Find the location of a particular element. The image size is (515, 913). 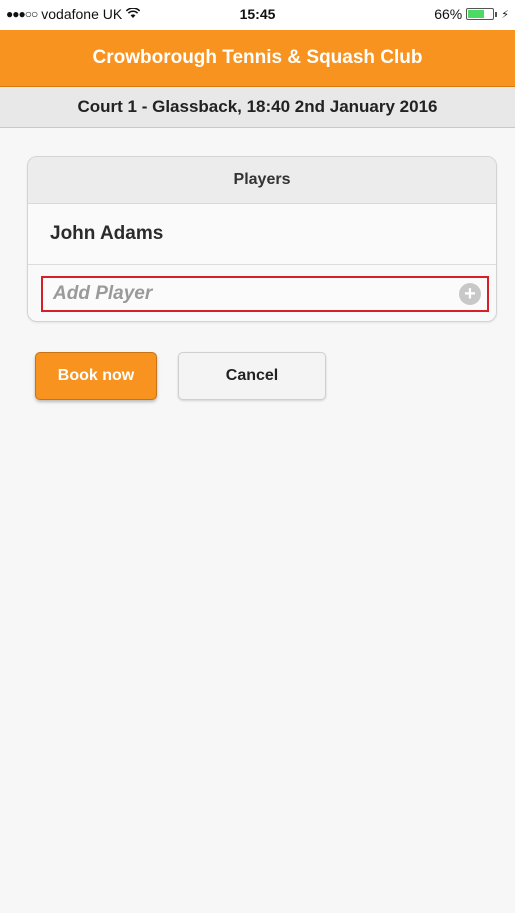

add-player-placeholder: Add Player is located at coordinates (103, 293).